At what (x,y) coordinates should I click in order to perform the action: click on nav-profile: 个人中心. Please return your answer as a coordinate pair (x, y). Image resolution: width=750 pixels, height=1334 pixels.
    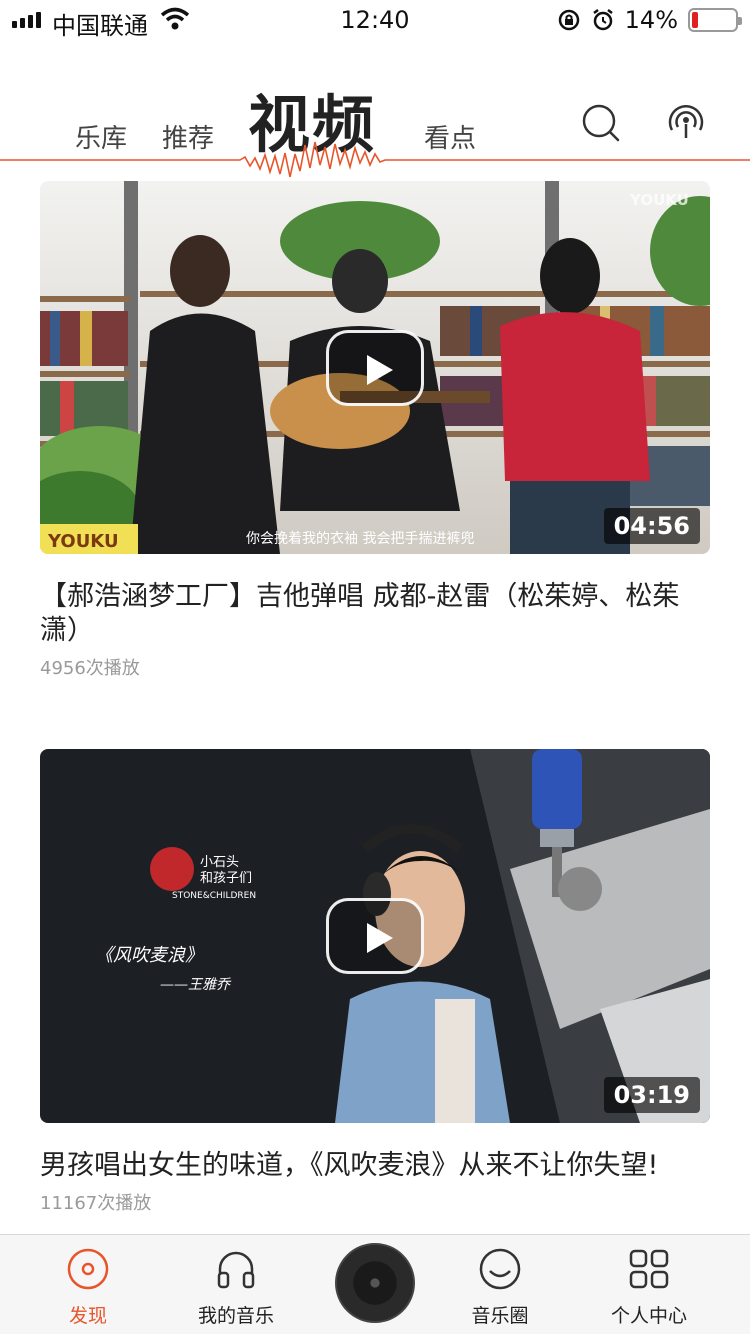
    Looking at the image, I should click on (649, 1284).